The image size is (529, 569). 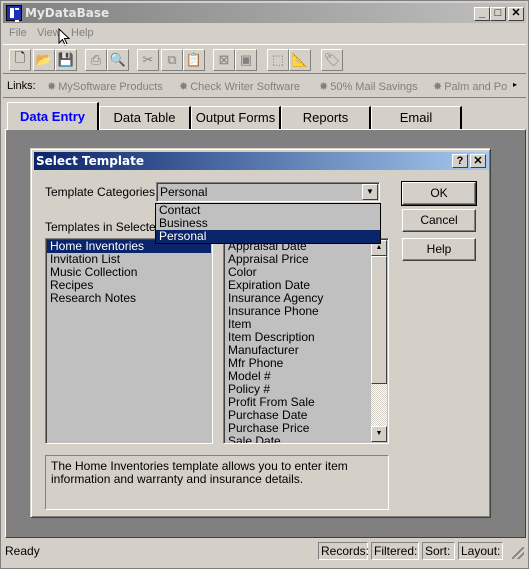 I want to click on field-item: Sale Date, so click(x=297, y=439).